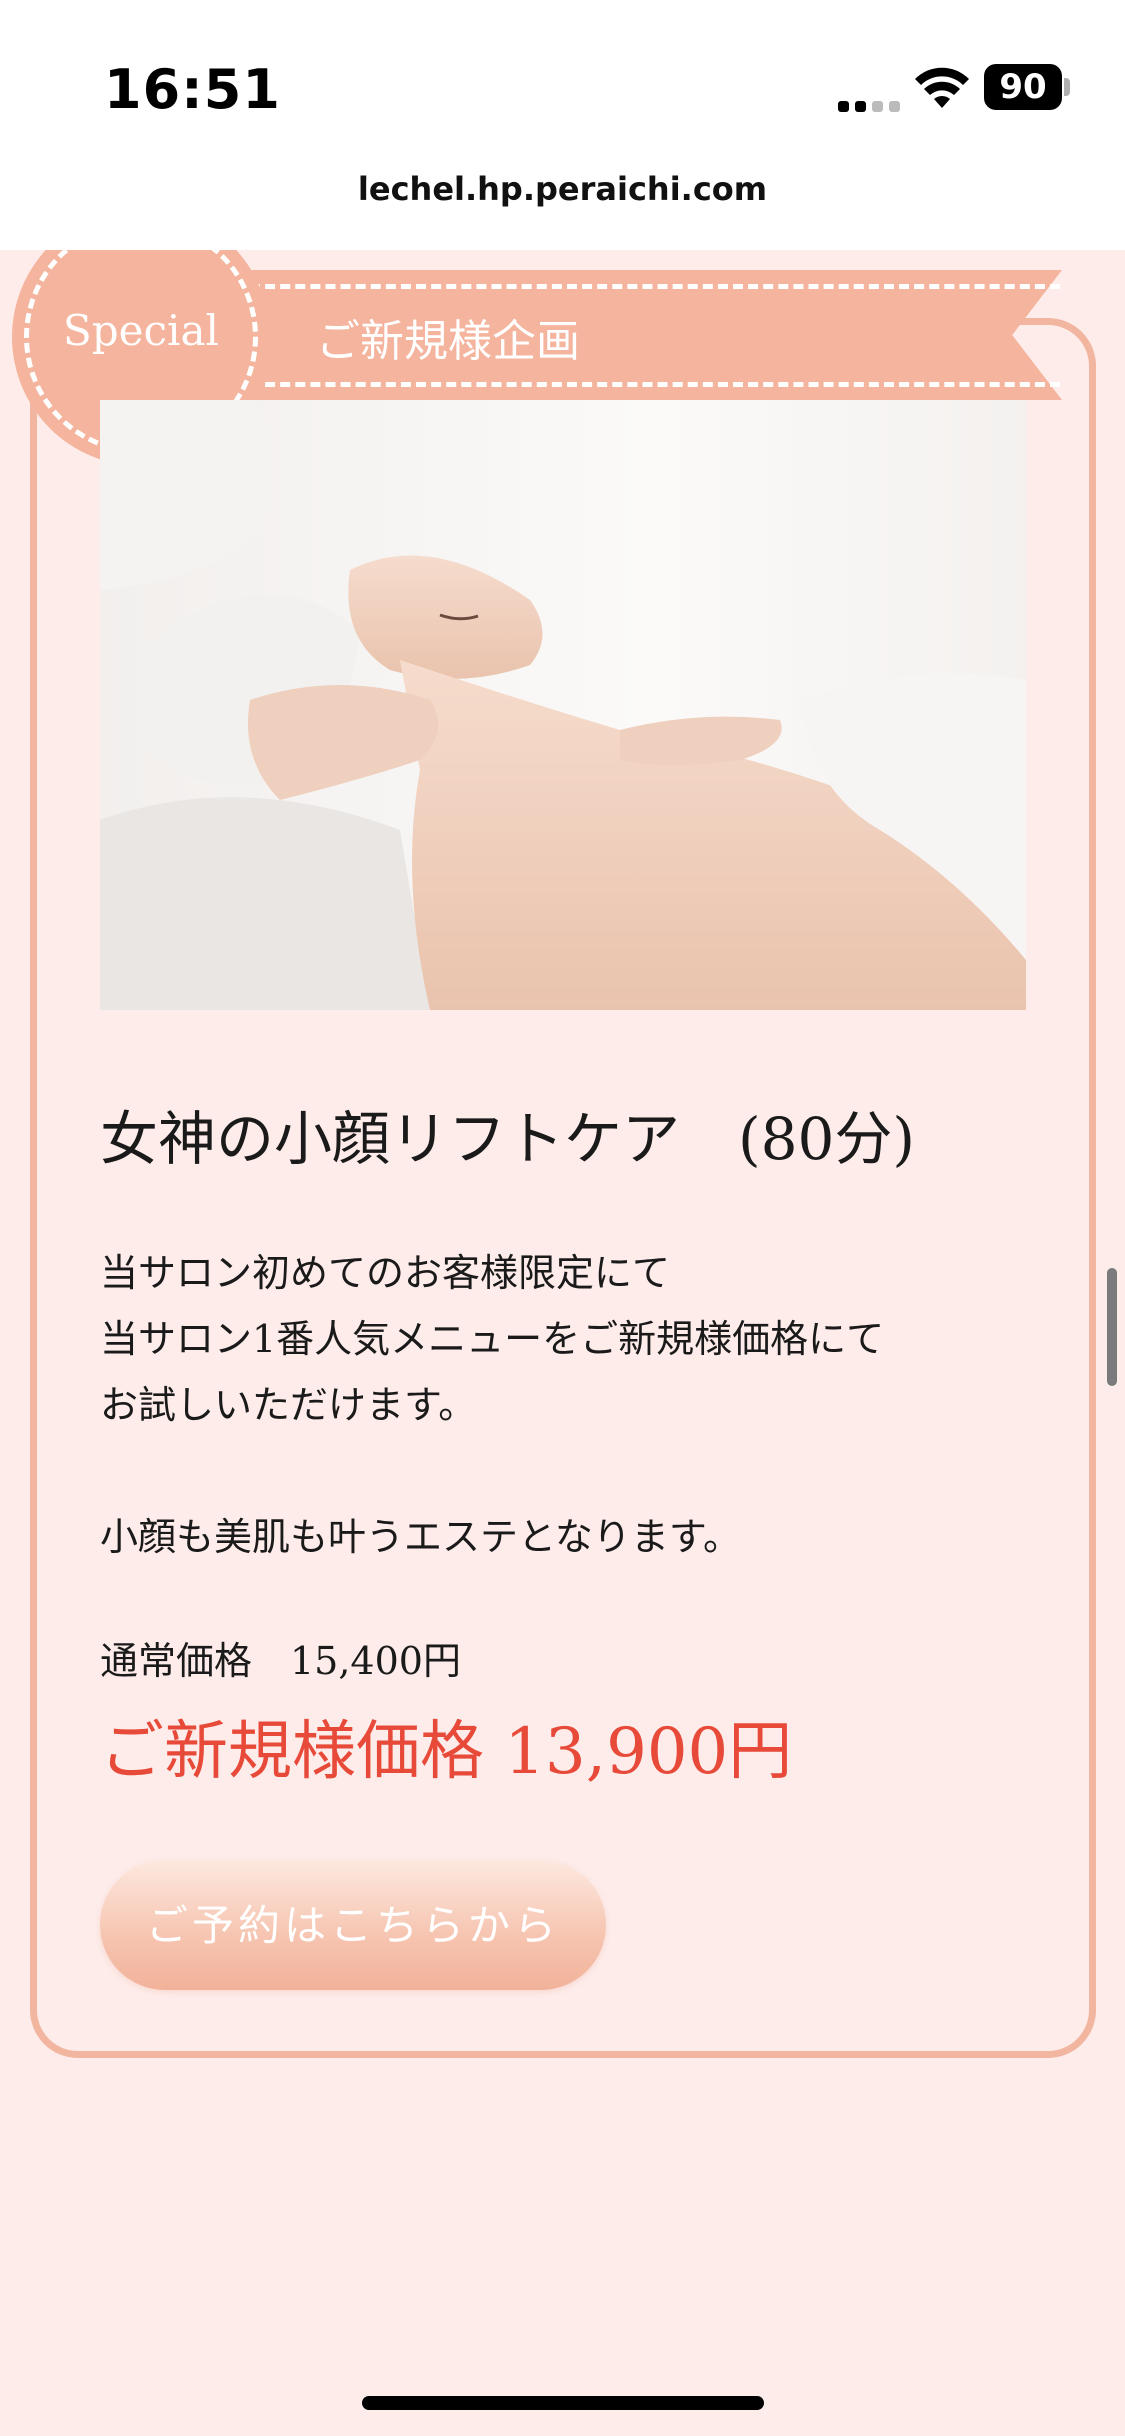 This screenshot has width=1125, height=2436. What do you see at coordinates (492, 1339) in the screenshot?
I see `description-line: 当サロン1番人気メニューをご新規様価格にて` at bounding box center [492, 1339].